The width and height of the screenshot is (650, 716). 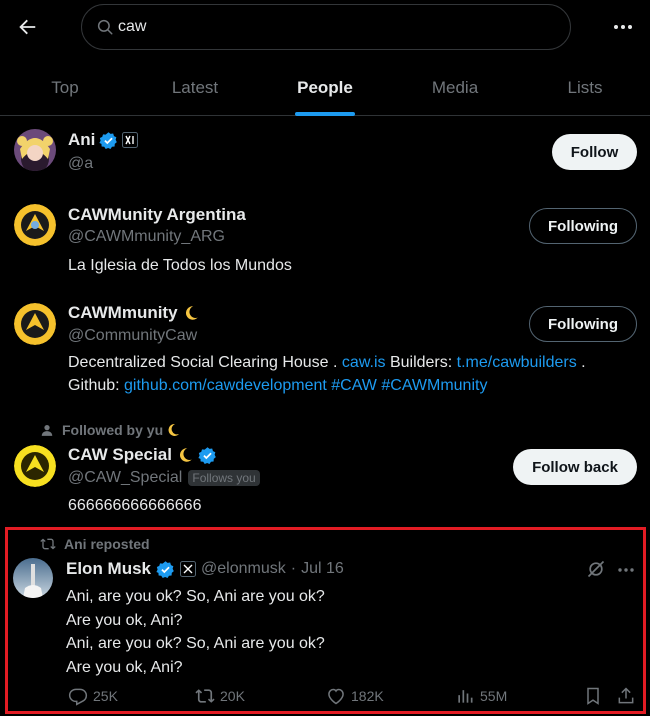 I want to click on repost-context: Ani reposted, so click(x=95, y=544).